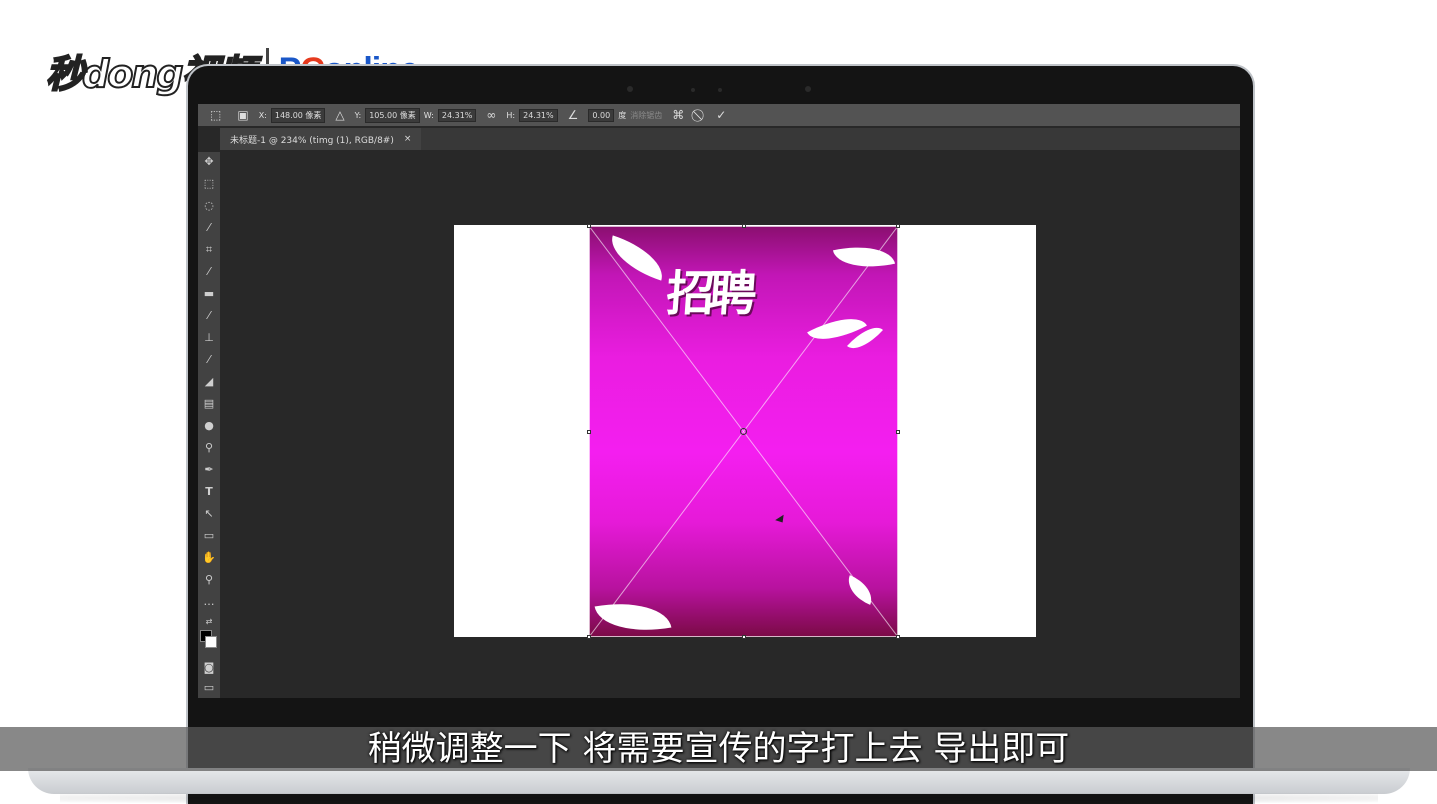  What do you see at coordinates (209, 668) in the screenshot?
I see `quick-mask-icon: ◙` at bounding box center [209, 668].